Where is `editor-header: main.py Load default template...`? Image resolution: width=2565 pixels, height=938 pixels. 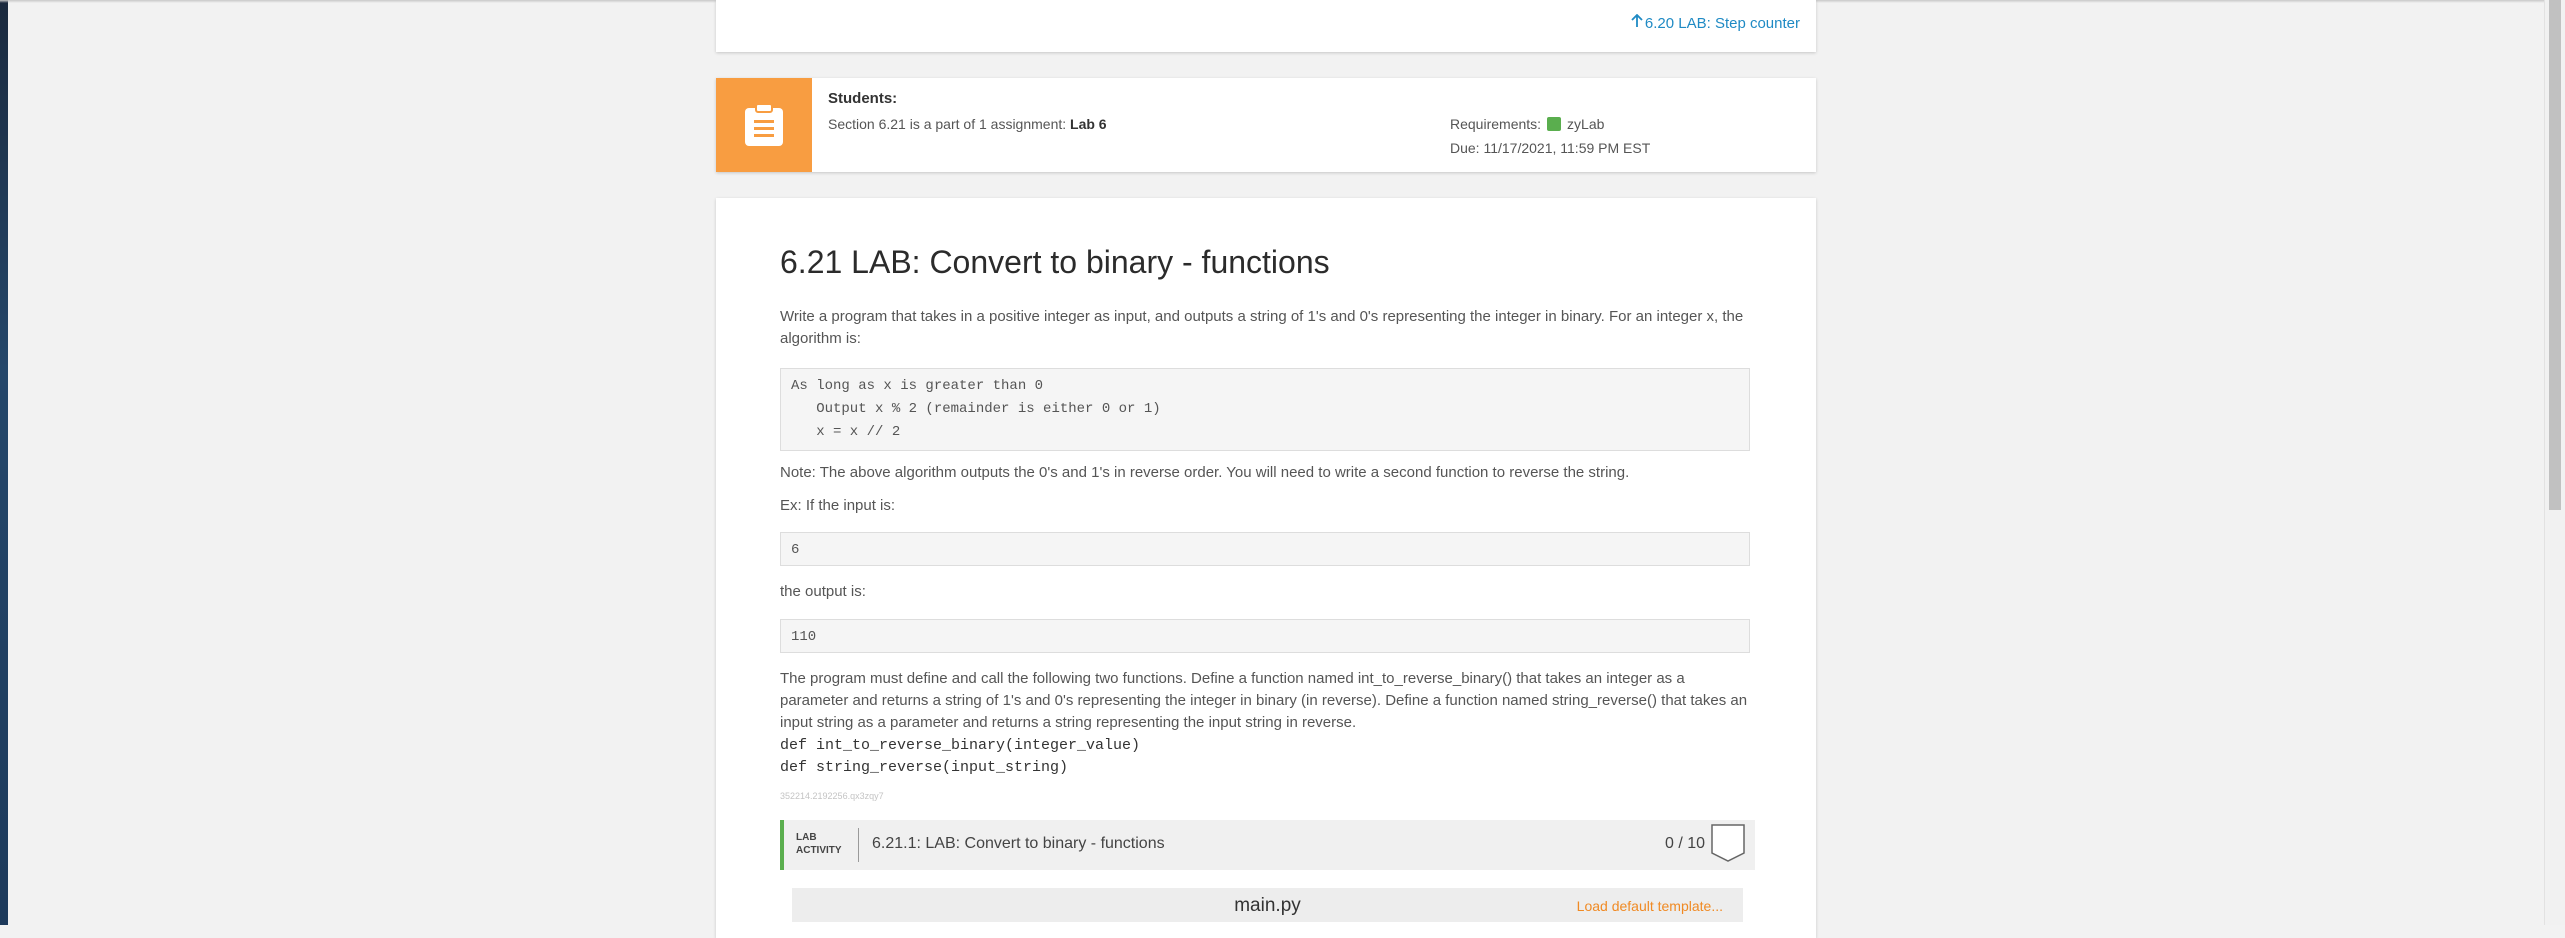
editor-header: main.py Load default template... is located at coordinates (1267, 905).